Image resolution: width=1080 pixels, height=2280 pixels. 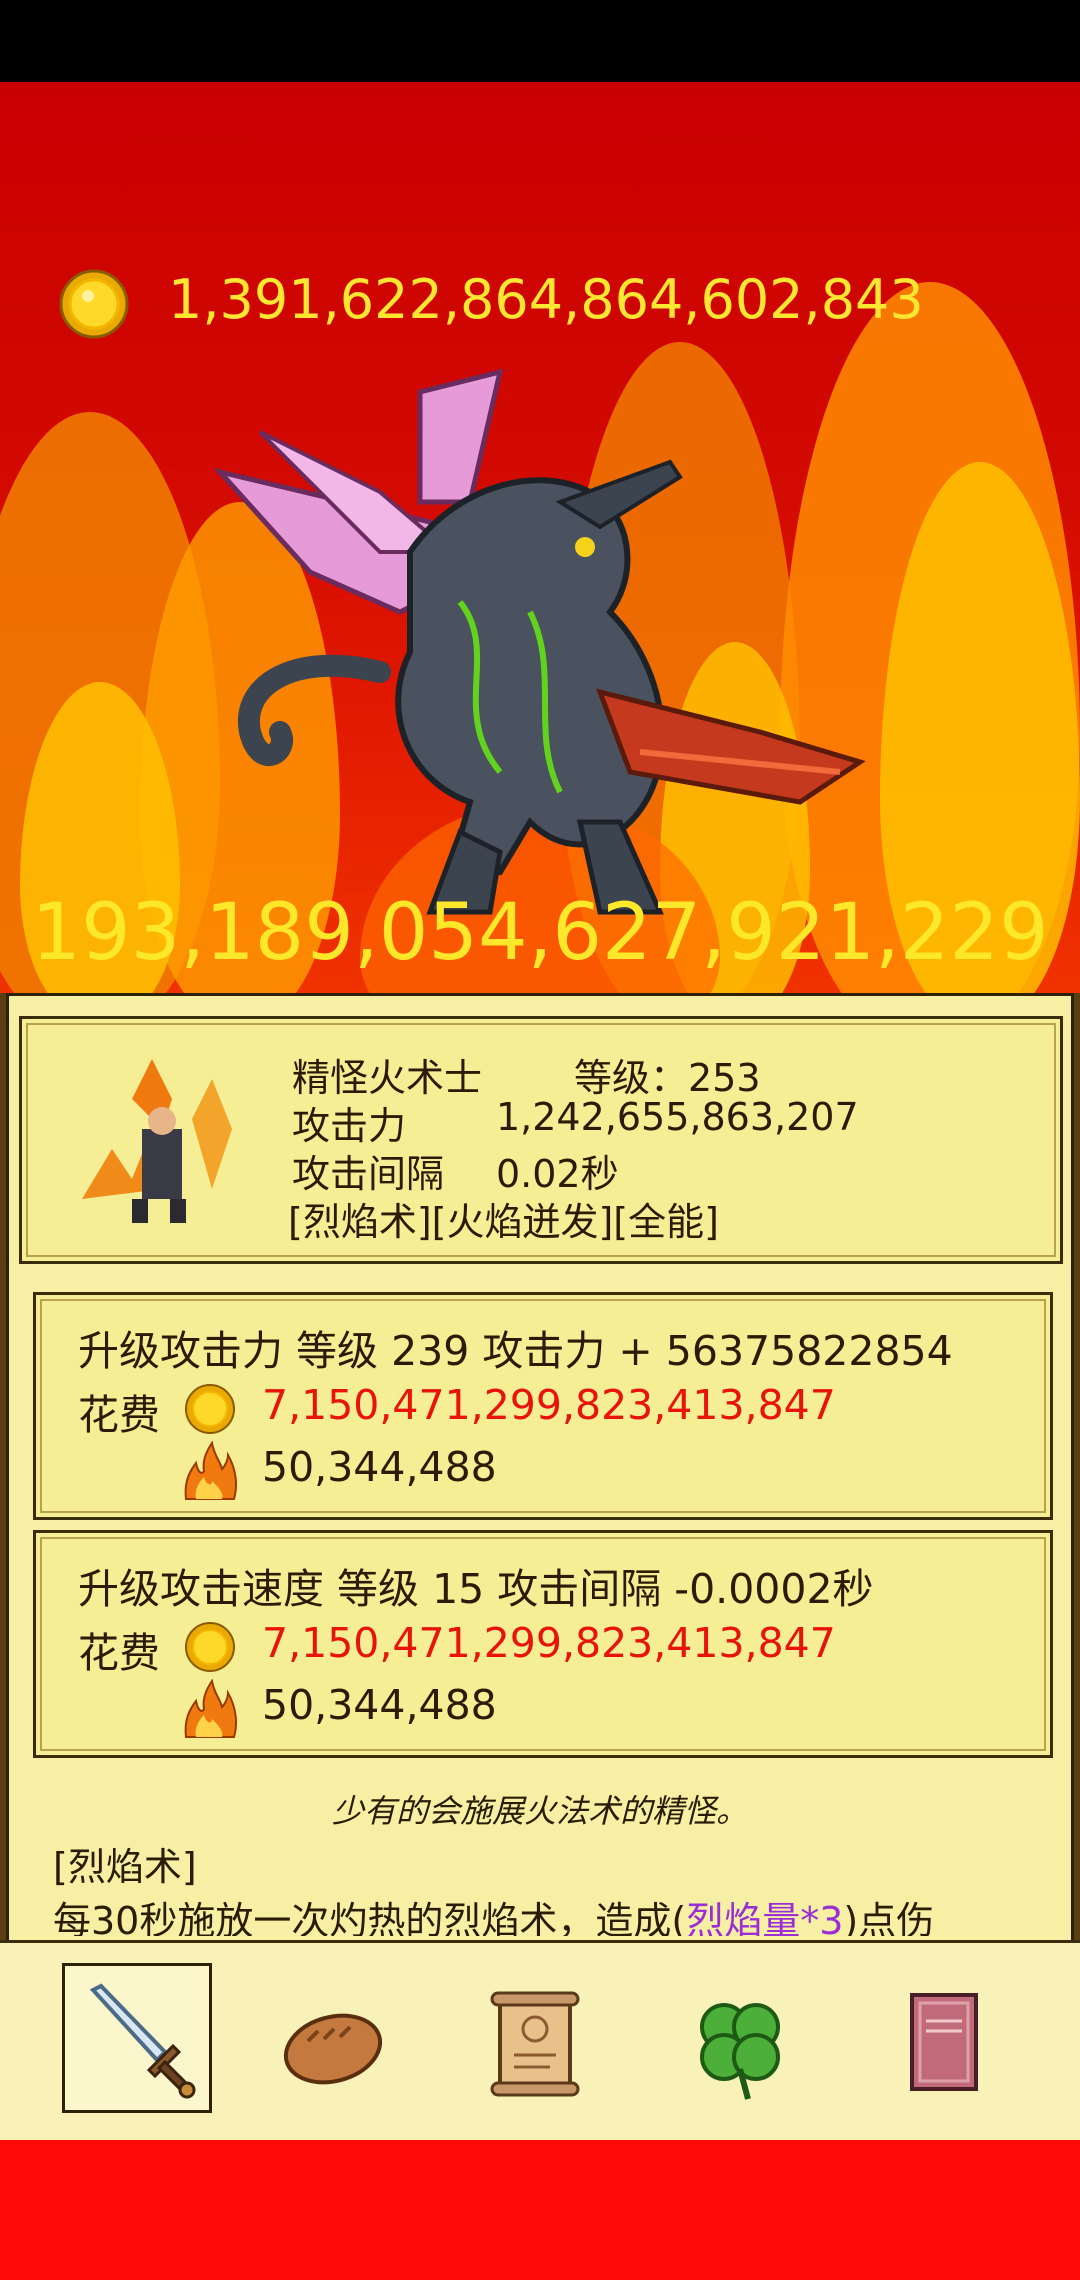 What do you see at coordinates (889, 1917) in the screenshot?
I see `skill-text-after: )点伤` at bounding box center [889, 1917].